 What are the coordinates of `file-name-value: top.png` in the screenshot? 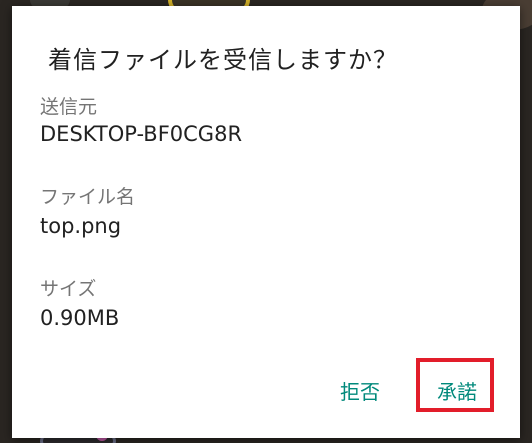 It's located at (81, 226).